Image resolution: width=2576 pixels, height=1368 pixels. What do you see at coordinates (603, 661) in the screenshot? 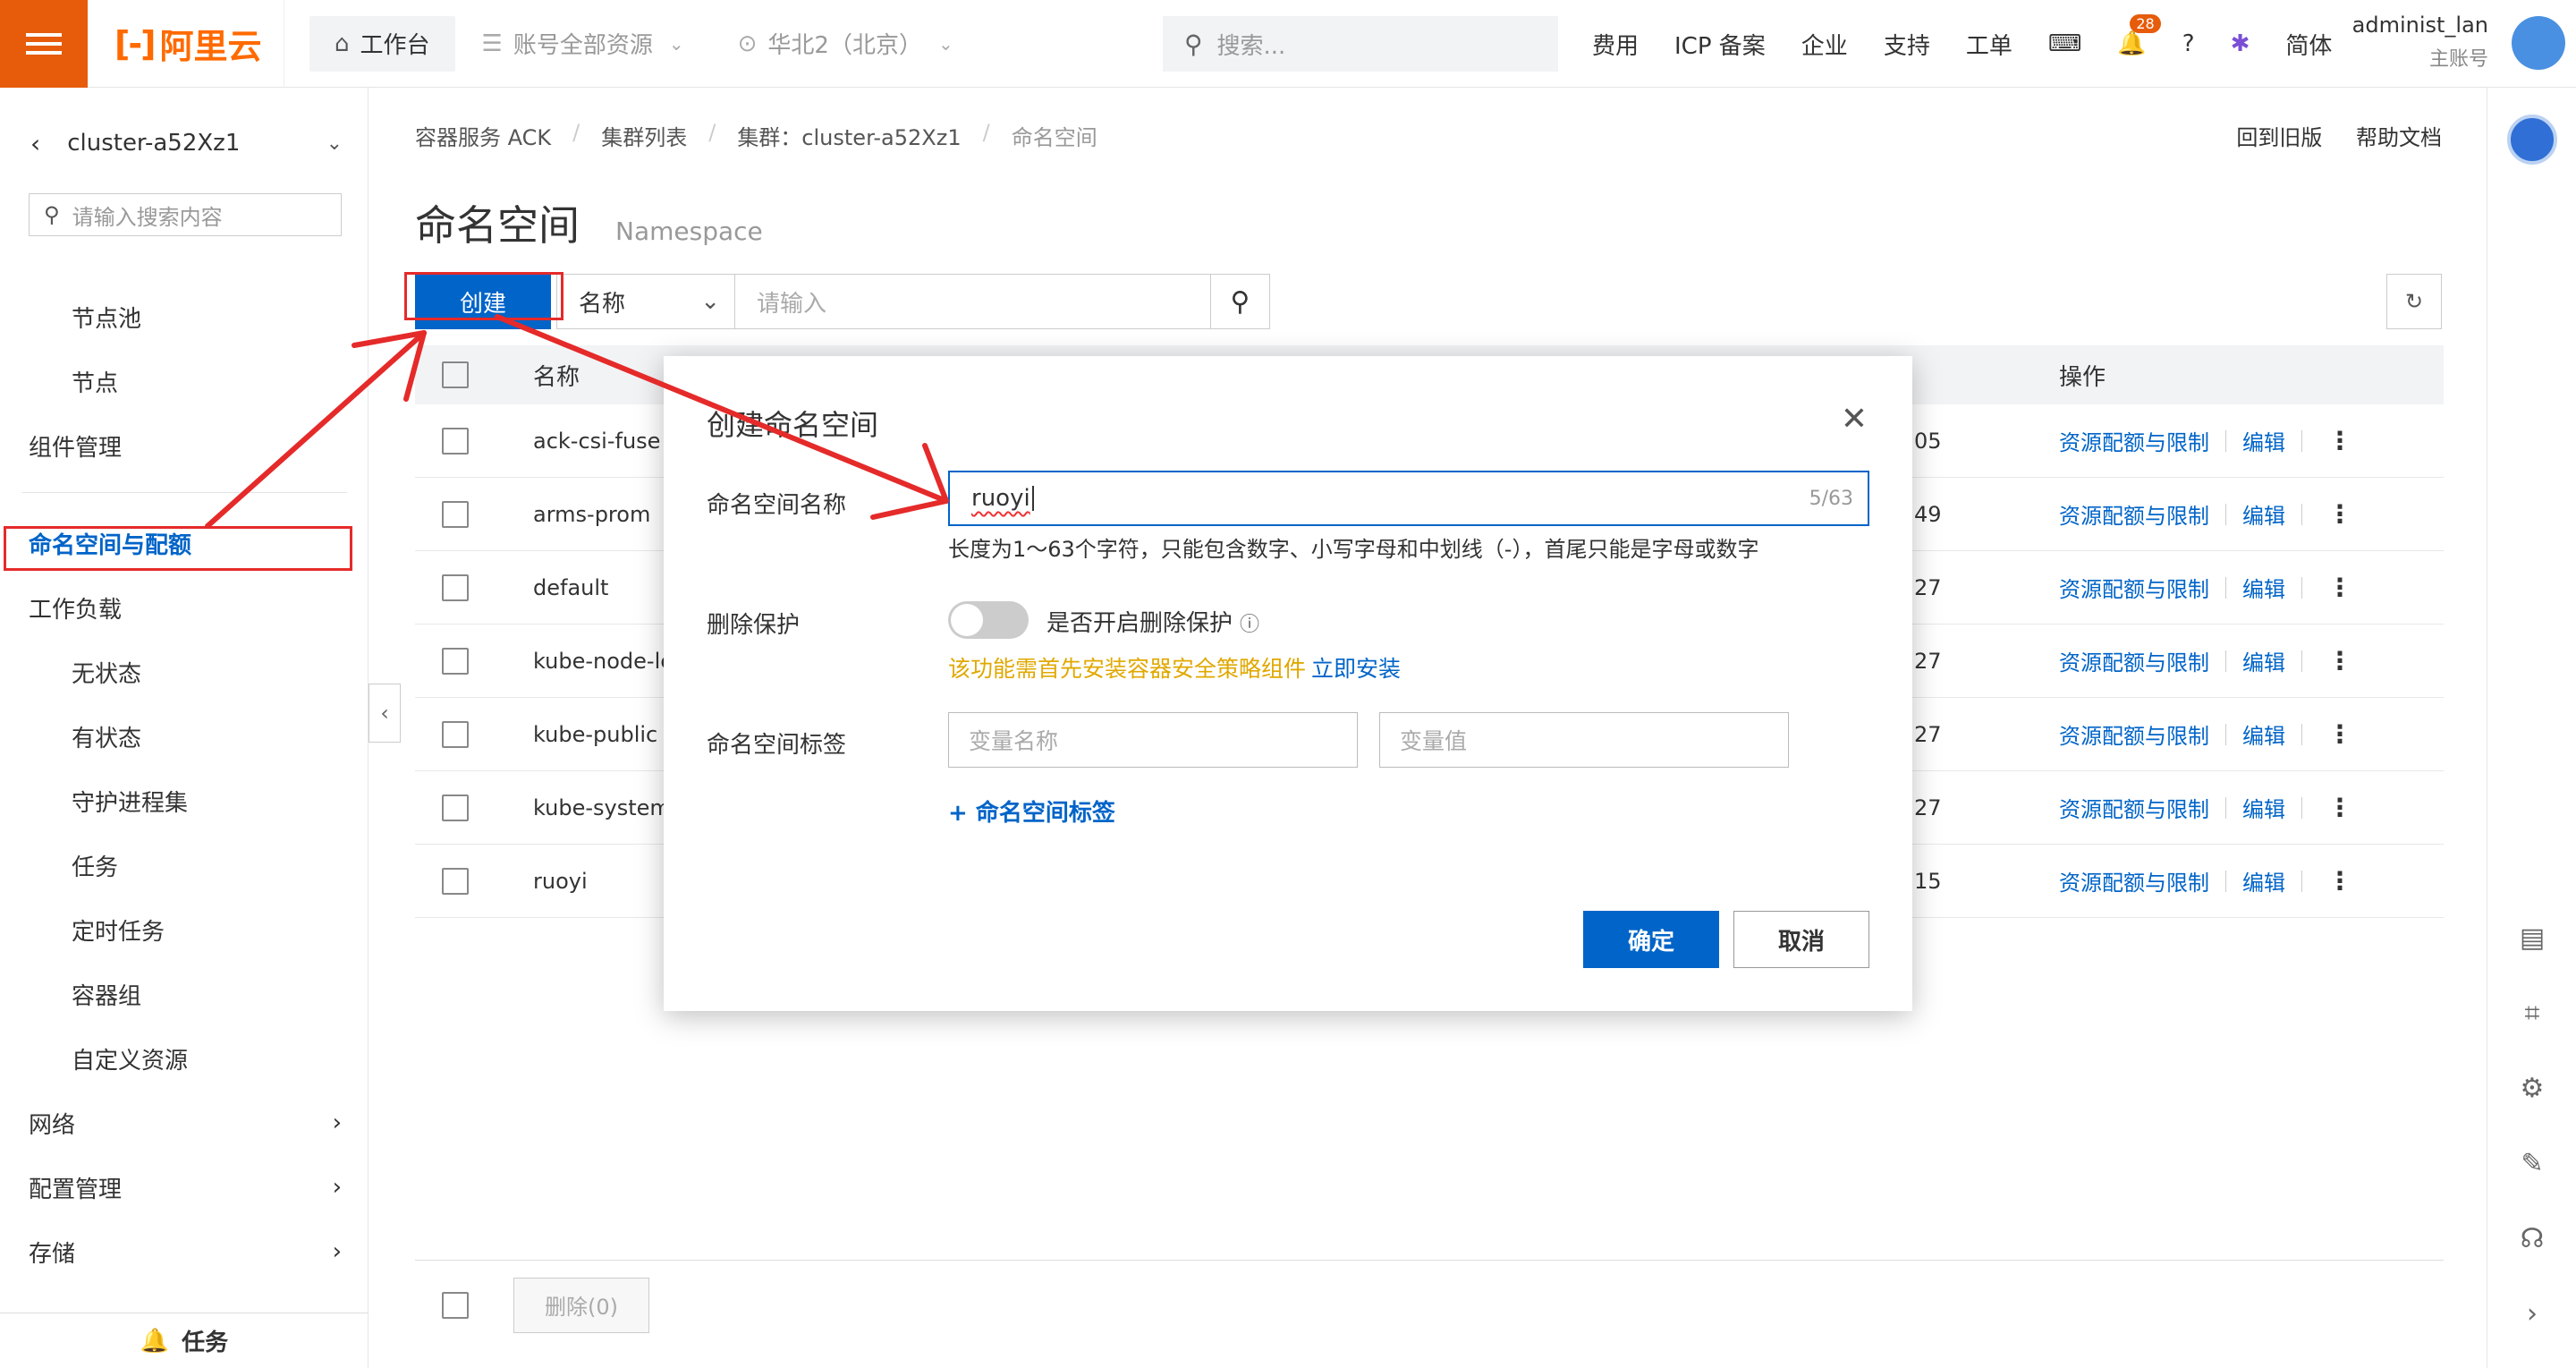
I see `namespace-name: kube-node-le` at bounding box center [603, 661].